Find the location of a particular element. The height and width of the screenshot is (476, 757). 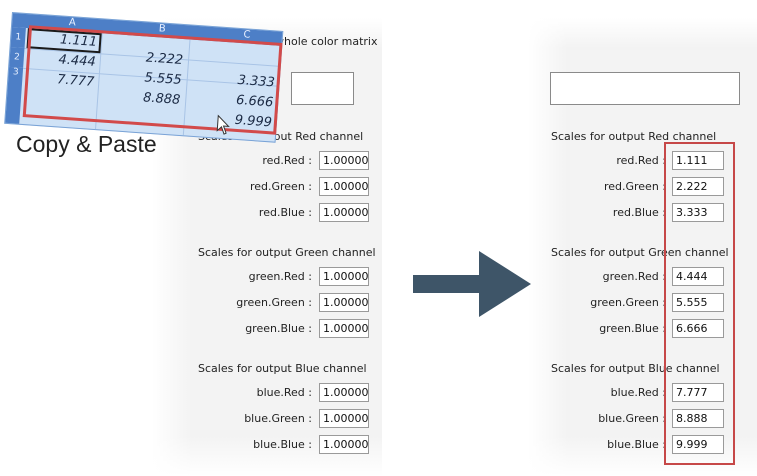

field-label-red-red: red.Red : is located at coordinates (287, 160).